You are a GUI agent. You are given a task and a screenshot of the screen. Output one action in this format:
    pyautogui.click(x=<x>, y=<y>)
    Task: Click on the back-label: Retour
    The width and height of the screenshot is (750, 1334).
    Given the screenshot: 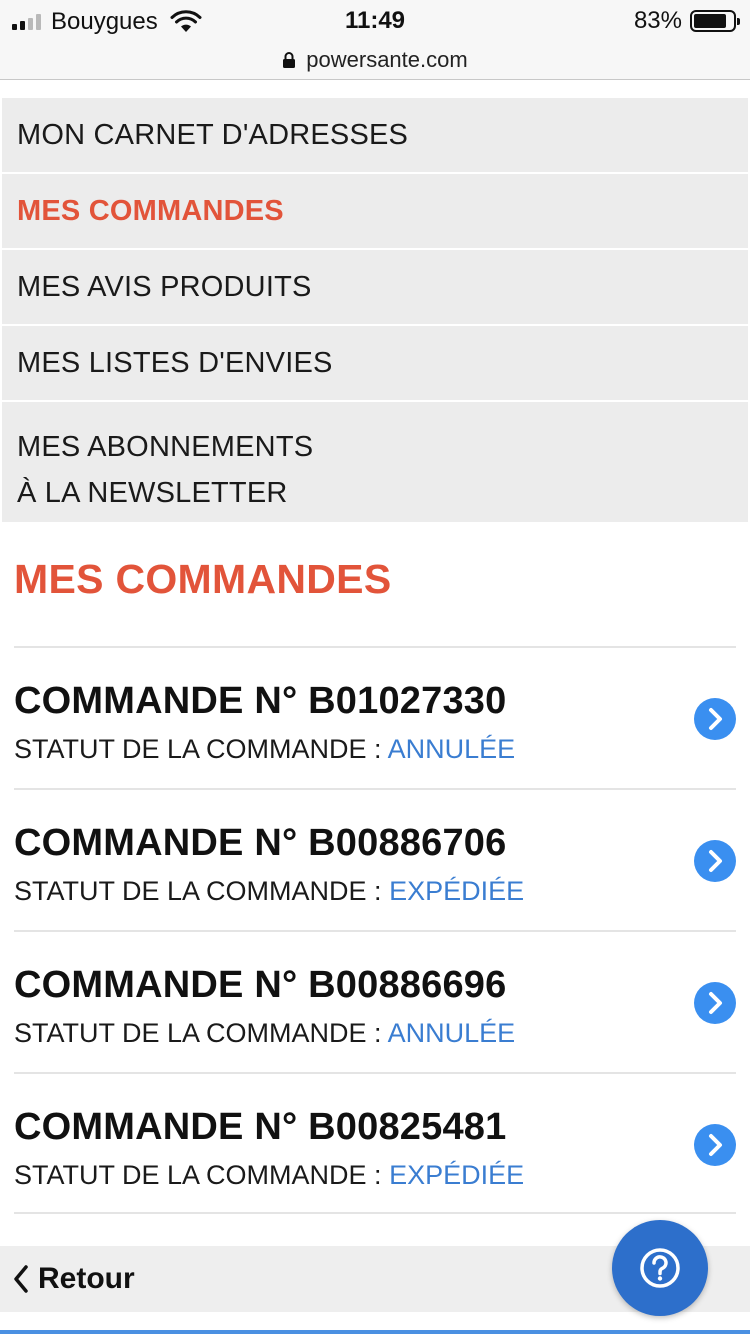 What is the action you would take?
    pyautogui.click(x=86, y=1278)
    